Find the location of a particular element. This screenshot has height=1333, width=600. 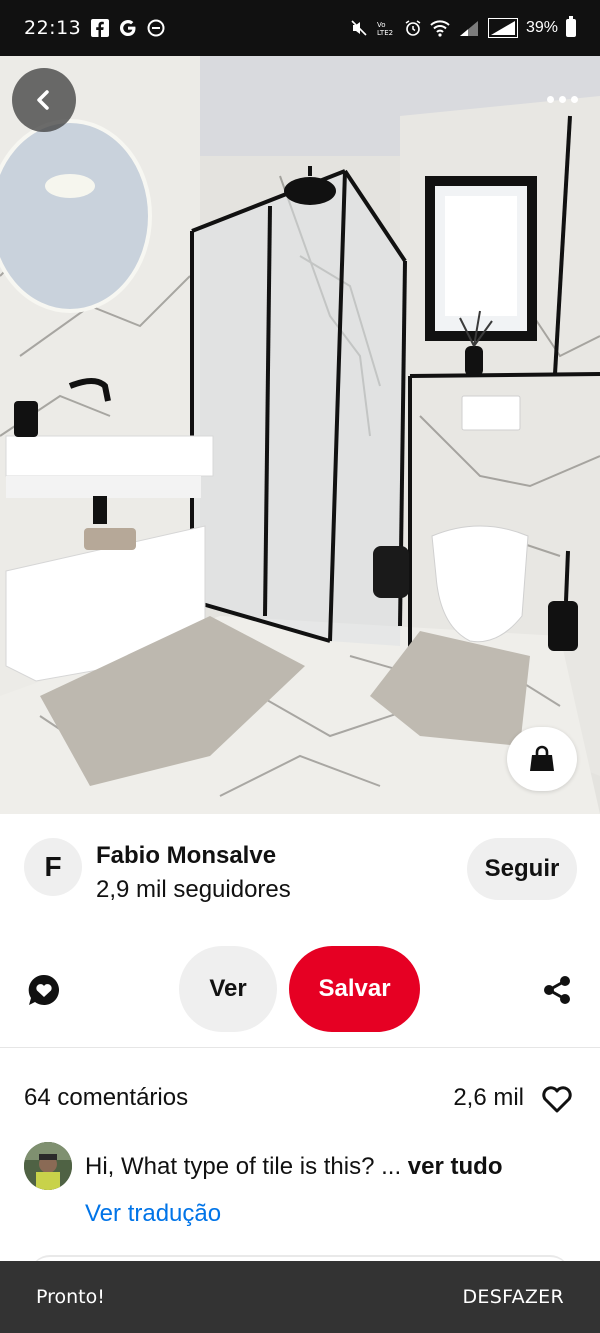

status-bar: 22:13 Vo LTE2 39% is located at coordinates (300, 28).